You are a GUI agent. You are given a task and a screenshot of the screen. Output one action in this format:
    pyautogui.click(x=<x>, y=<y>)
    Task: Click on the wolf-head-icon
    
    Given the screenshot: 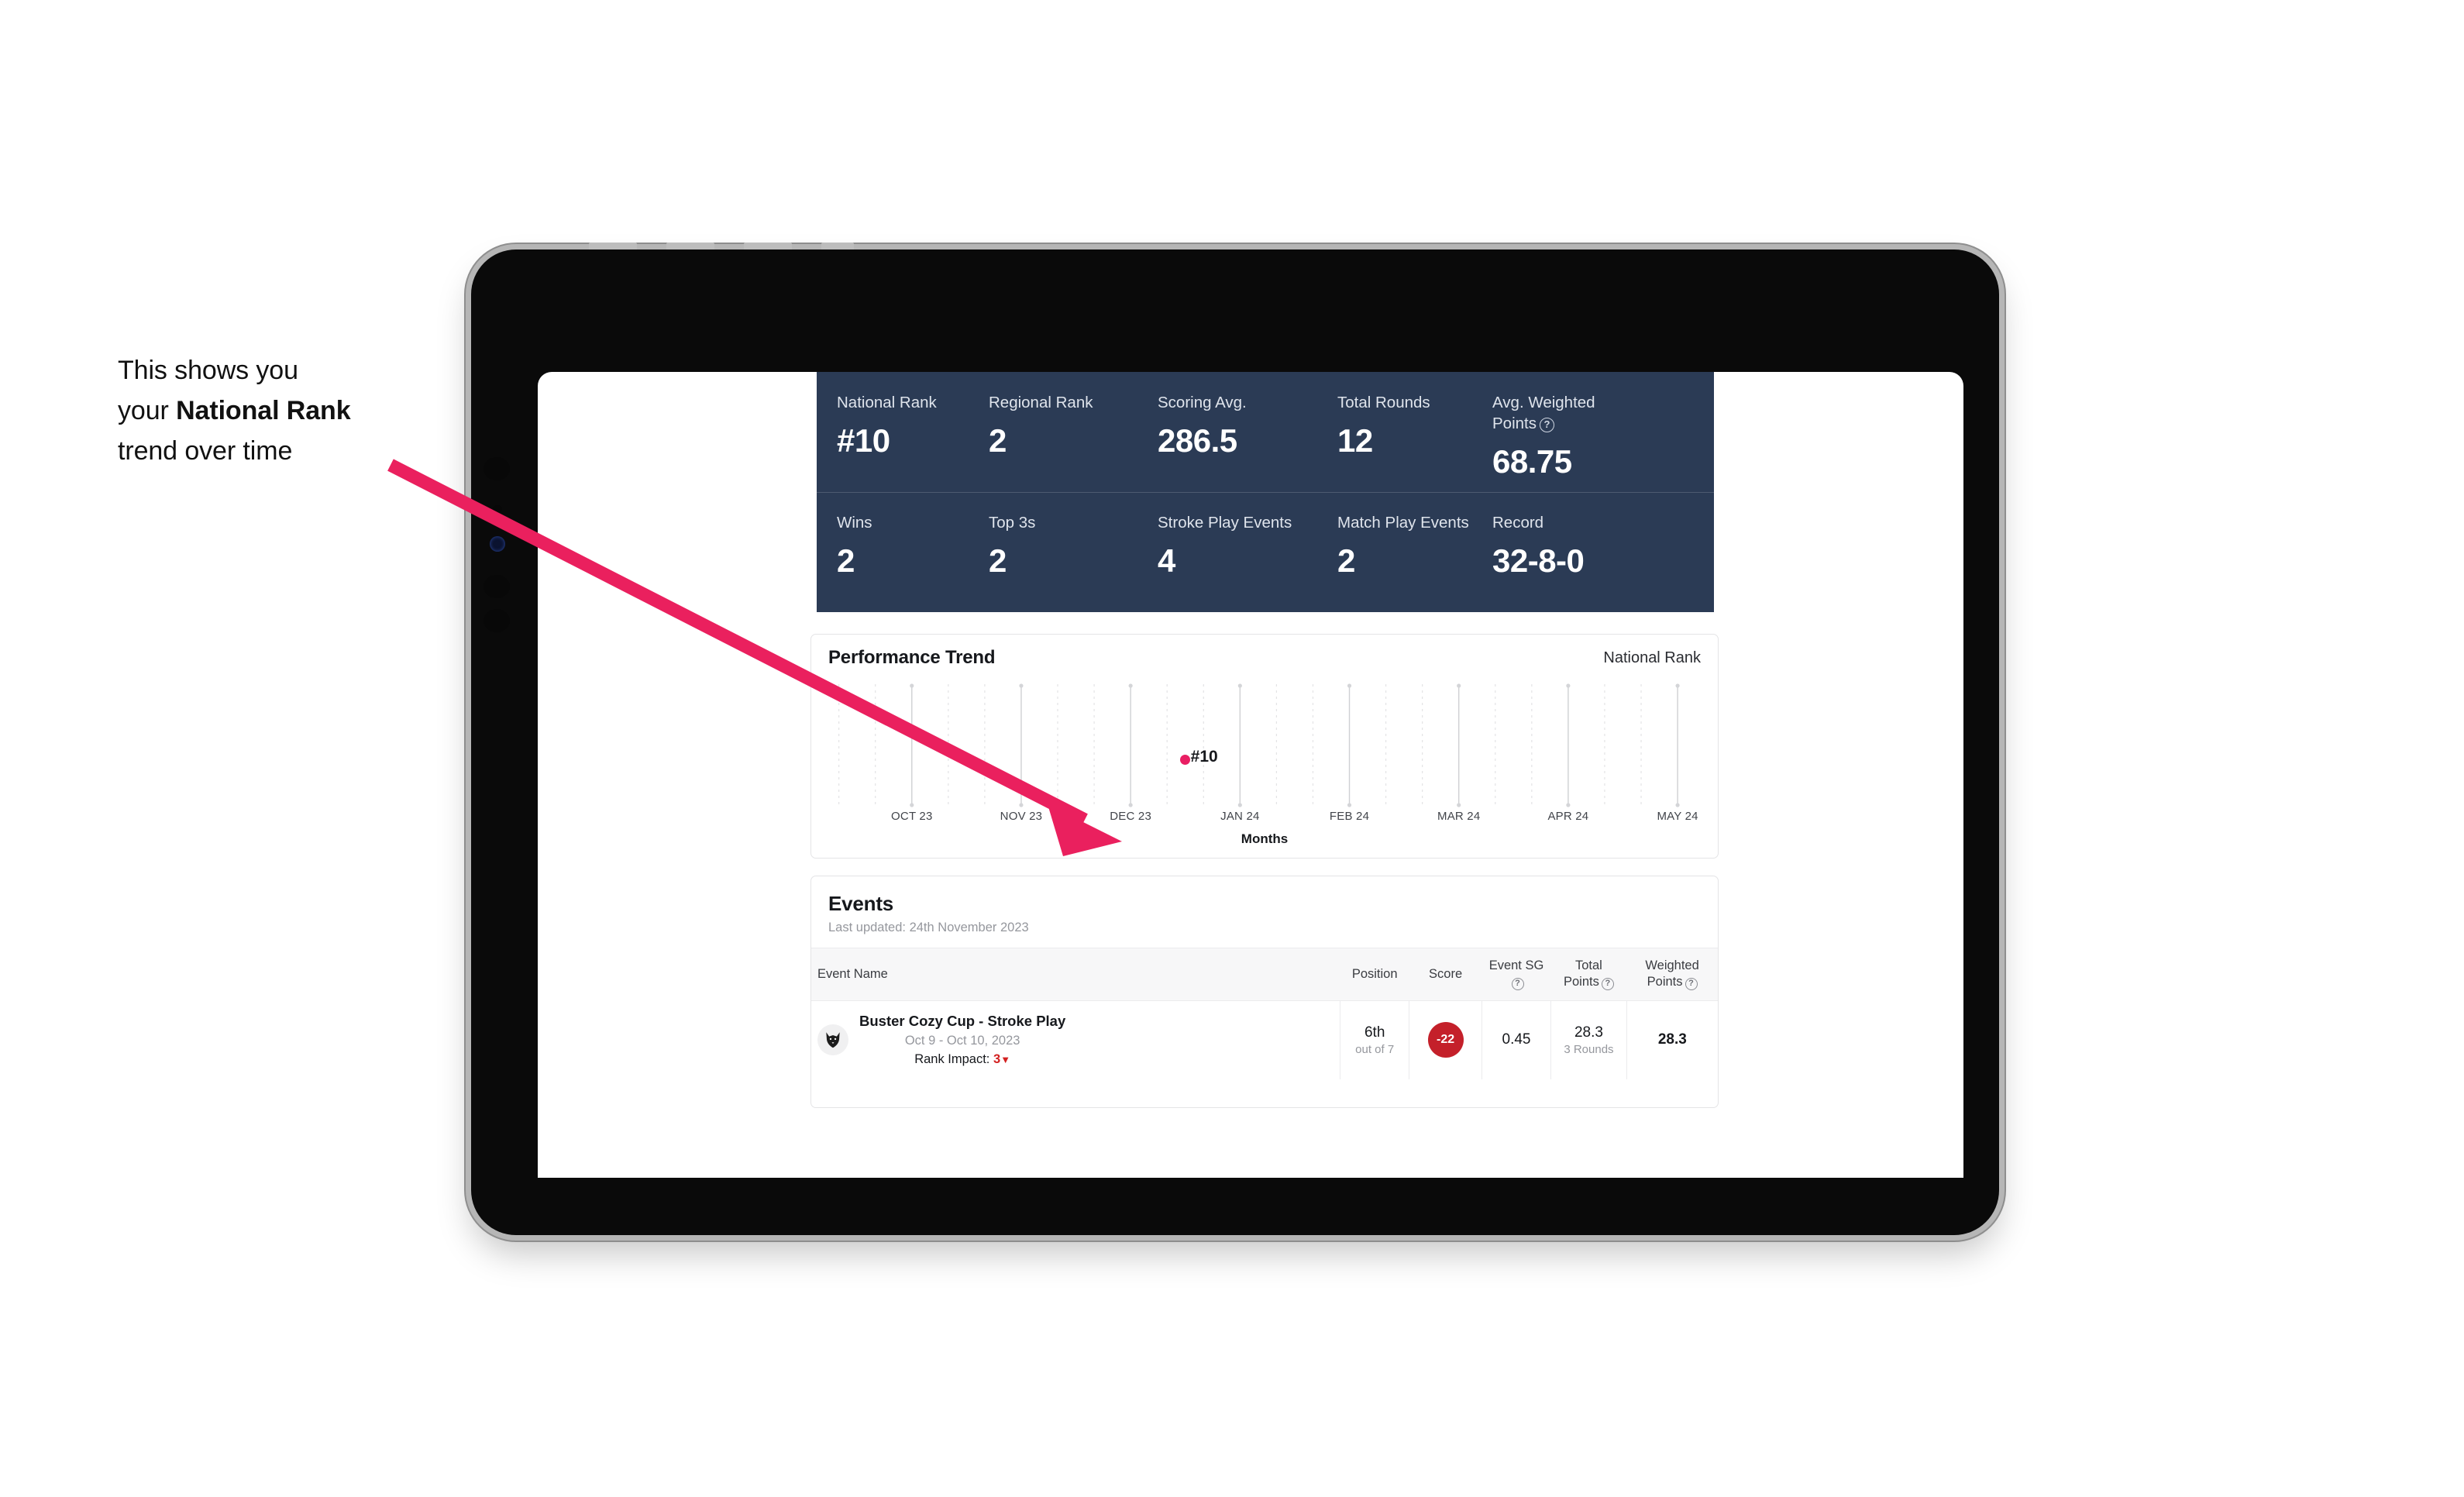 What is the action you would take?
    pyautogui.click(x=832, y=1040)
    